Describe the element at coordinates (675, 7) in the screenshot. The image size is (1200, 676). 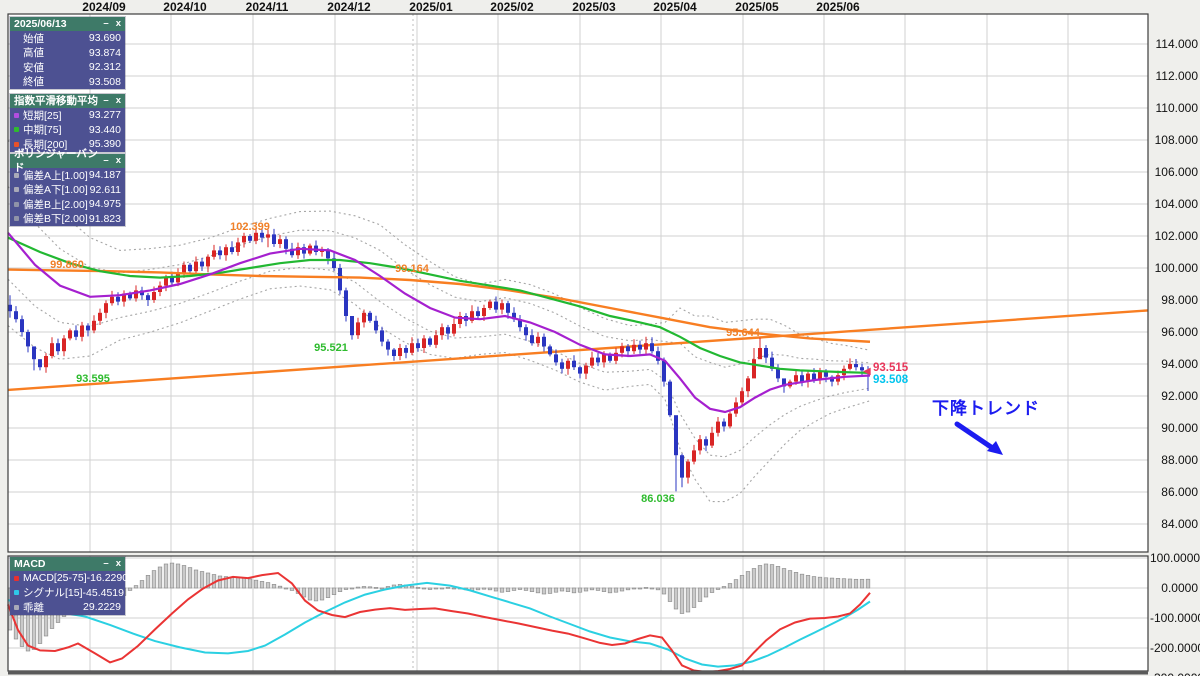
I see `month-label: 2025/04` at that location.